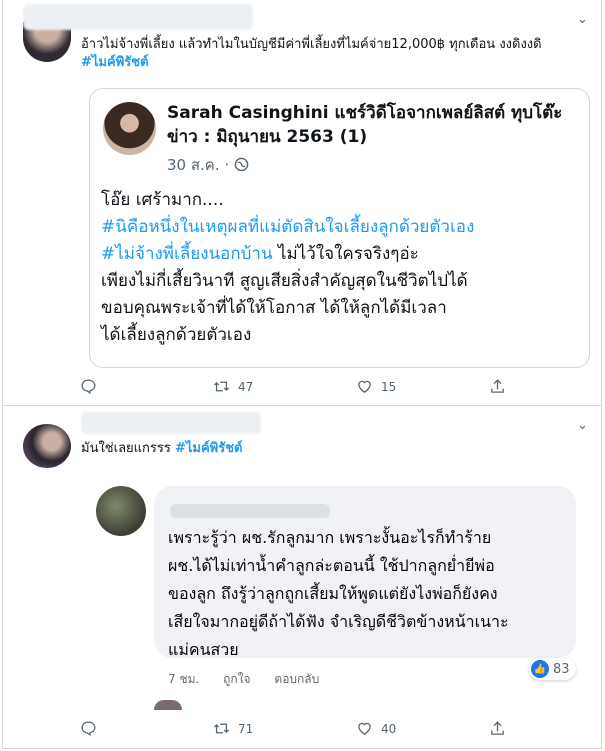 The width and height of the screenshot is (605, 751). What do you see at coordinates (246, 386) in the screenshot?
I see `retweet-count: 47` at bounding box center [246, 386].